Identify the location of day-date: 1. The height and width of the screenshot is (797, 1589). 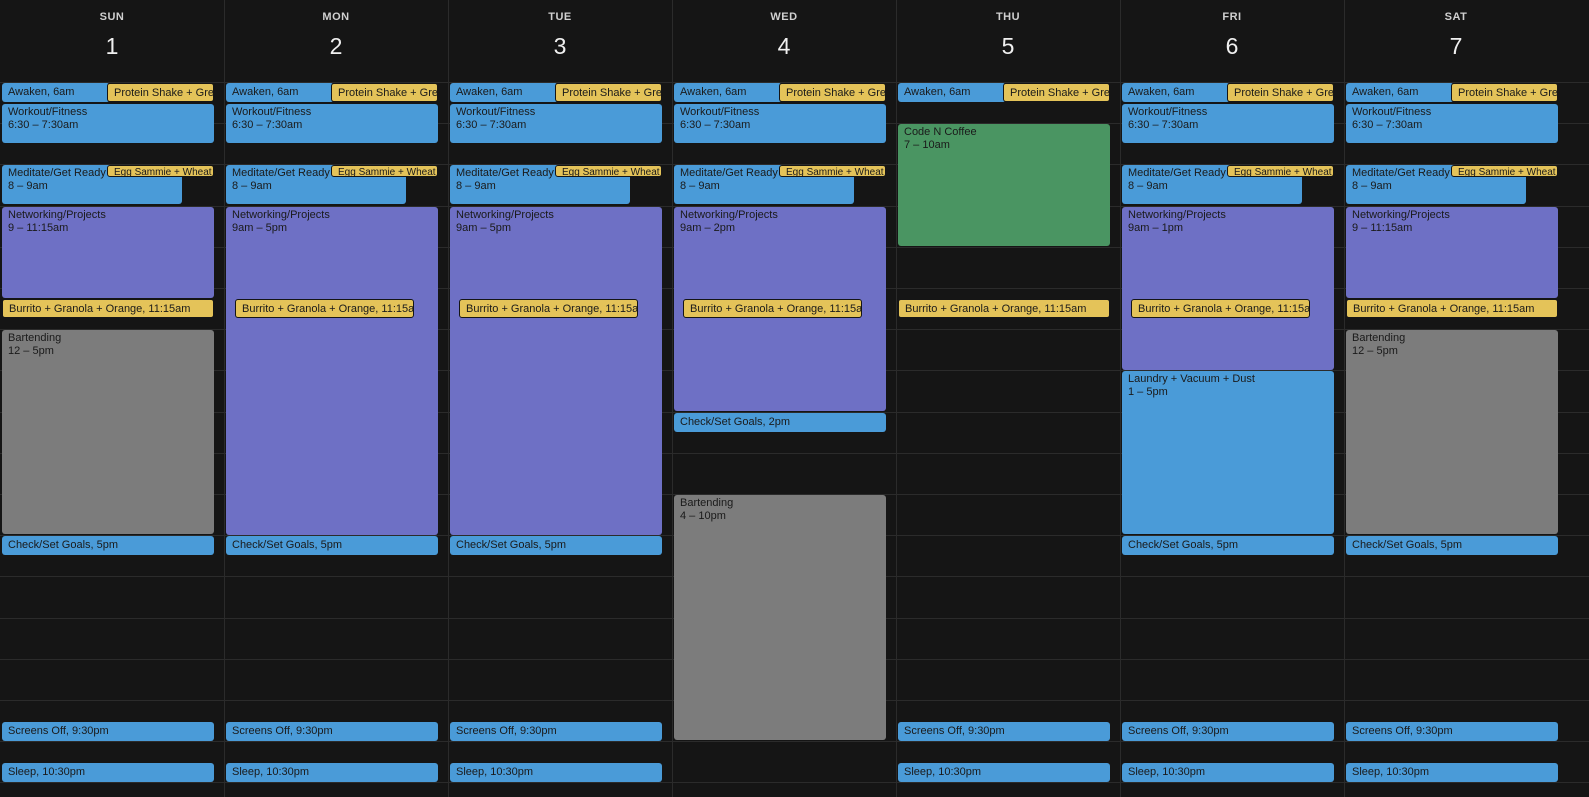
(112, 46).